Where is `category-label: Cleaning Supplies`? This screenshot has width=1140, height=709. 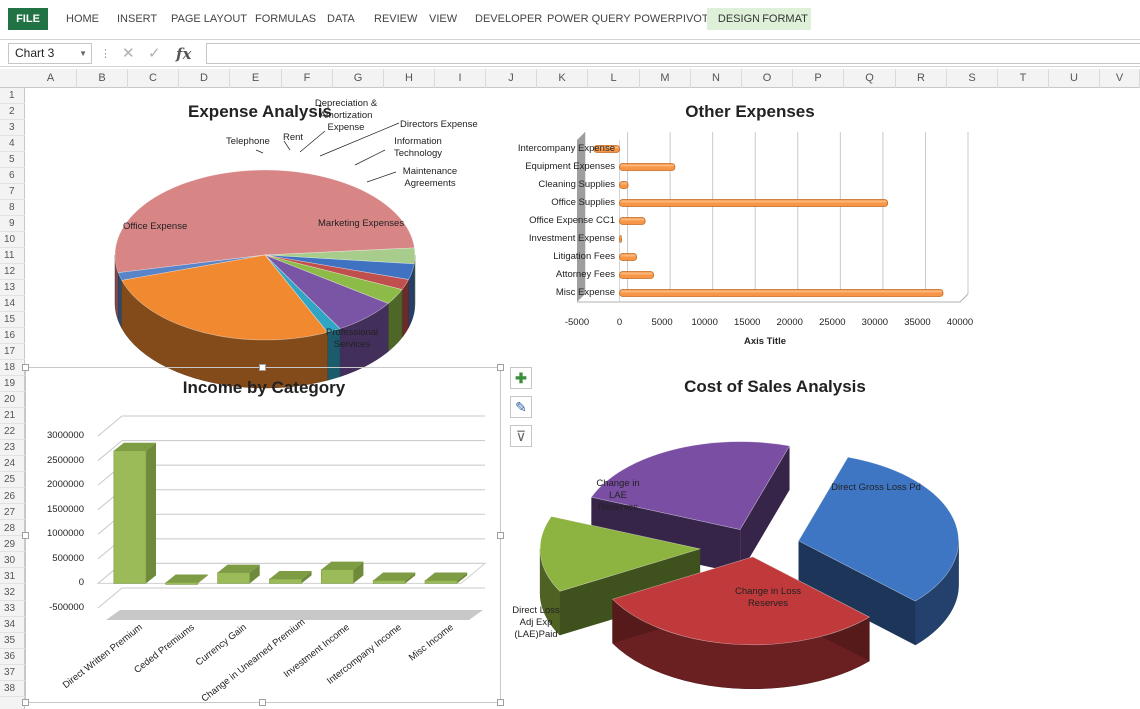 category-label: Cleaning Supplies is located at coordinates (576, 184).